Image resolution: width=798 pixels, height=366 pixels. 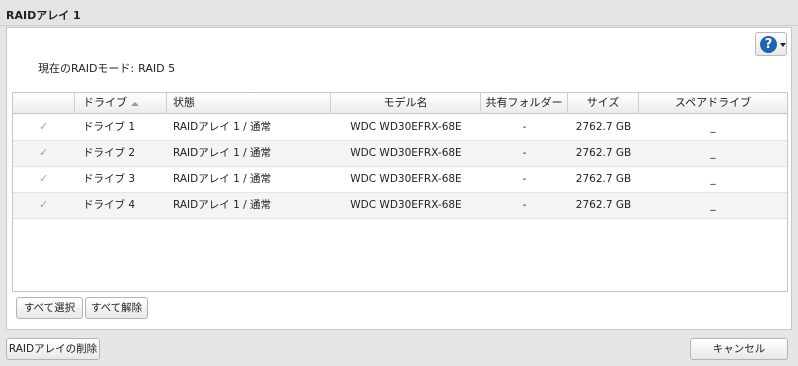 I want to click on cancel-button: キャンセル, so click(x=739, y=349).